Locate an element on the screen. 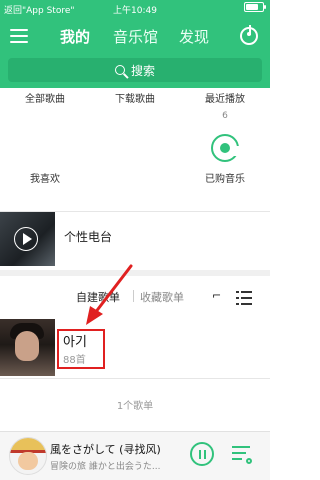  pause-icon is located at coordinates (202, 454).